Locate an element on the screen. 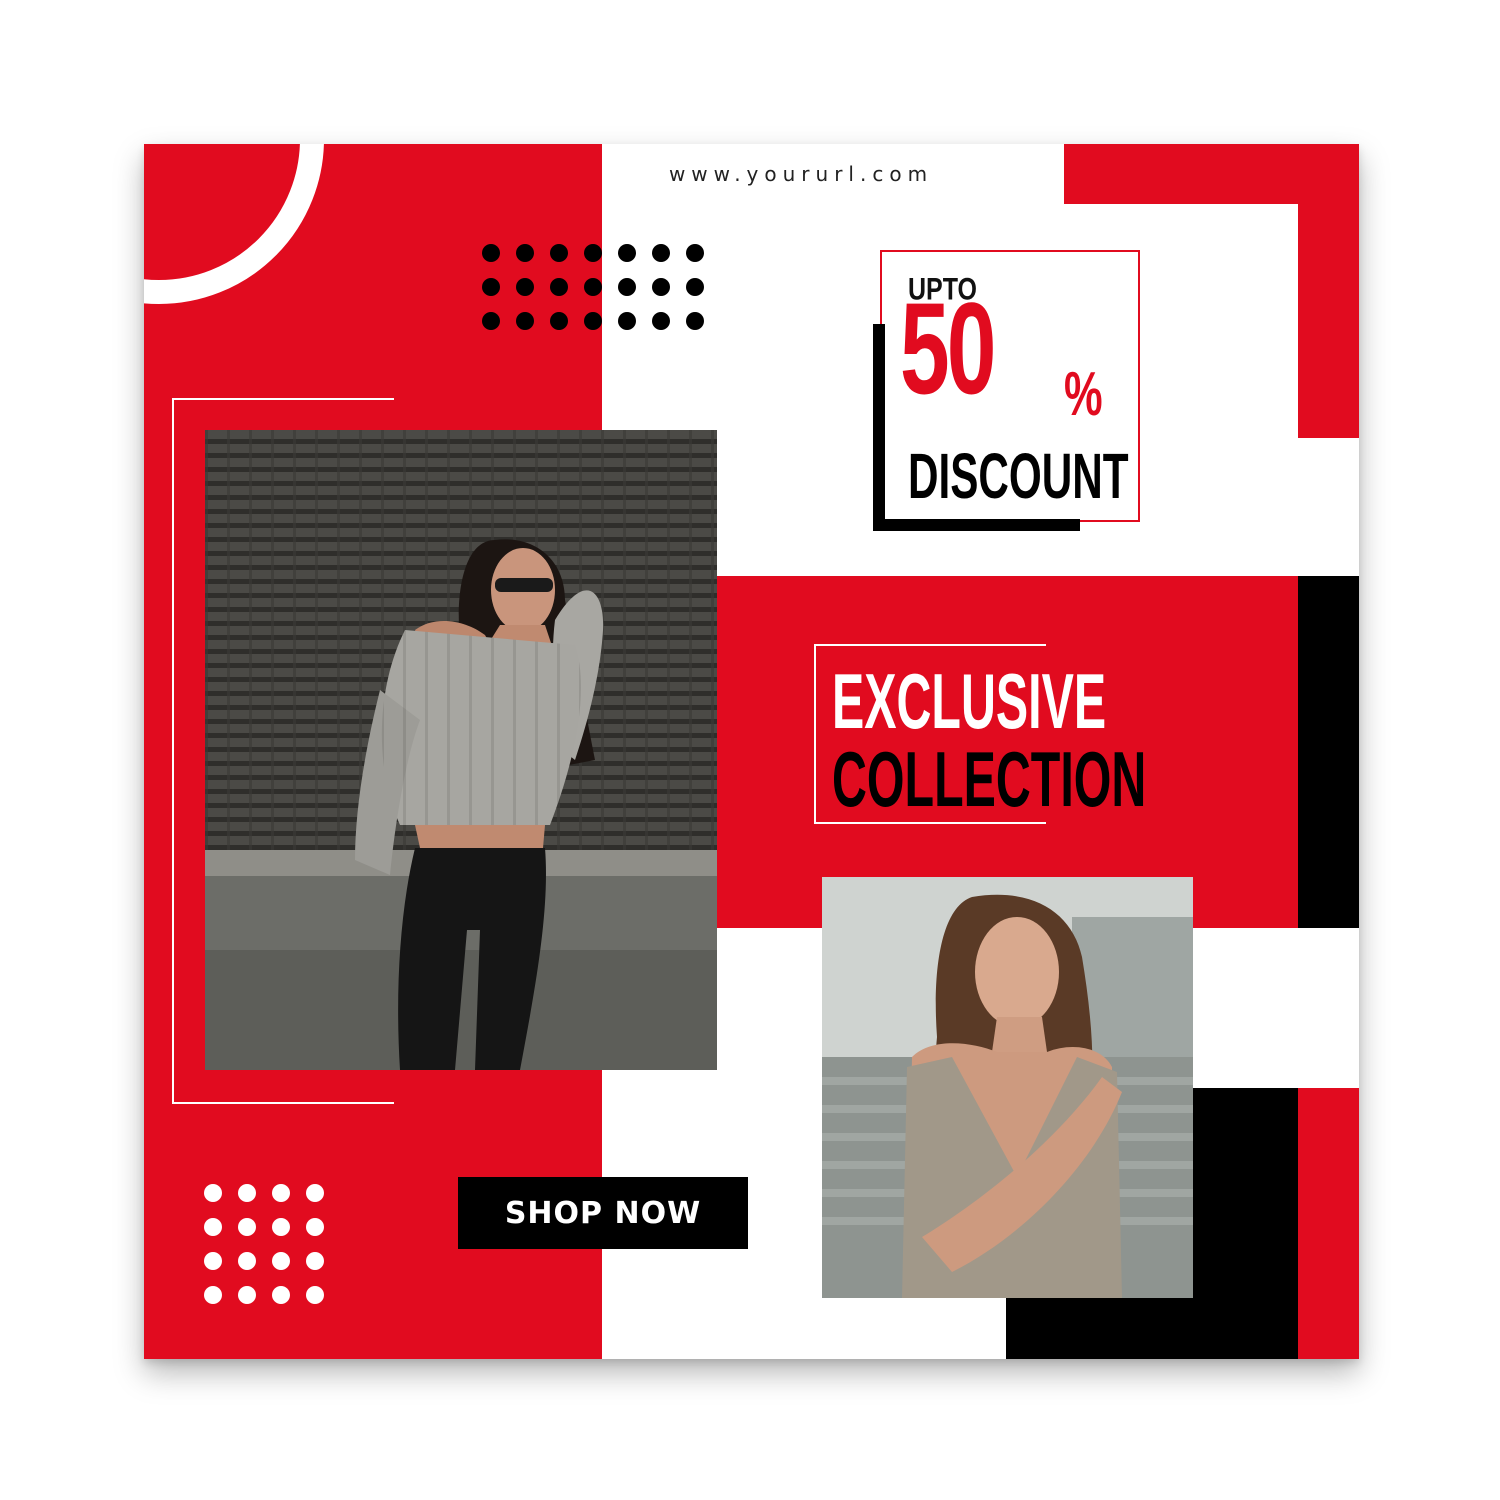 The height and width of the screenshot is (1500, 1500). discount-number: 50 is located at coordinates (948, 349).